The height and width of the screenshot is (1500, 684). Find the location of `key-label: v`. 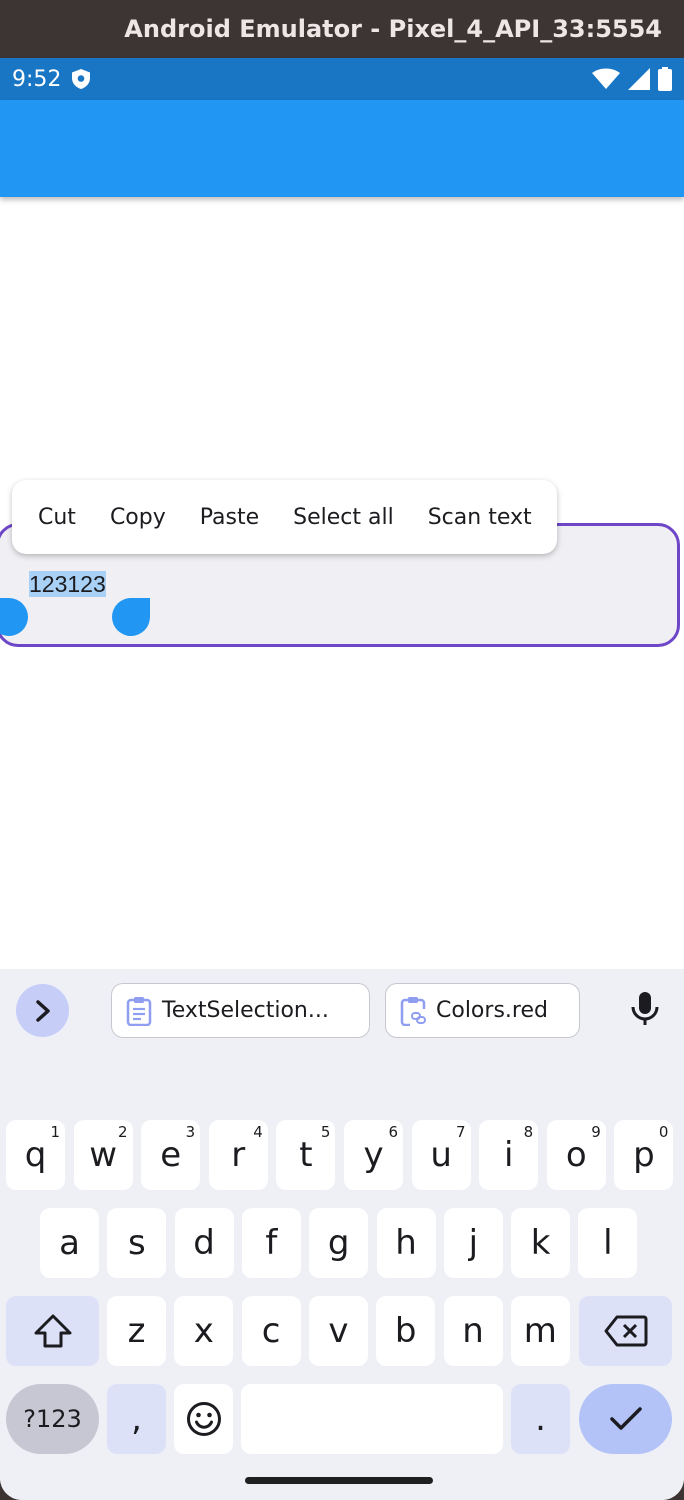

key-label: v is located at coordinates (338, 1331).